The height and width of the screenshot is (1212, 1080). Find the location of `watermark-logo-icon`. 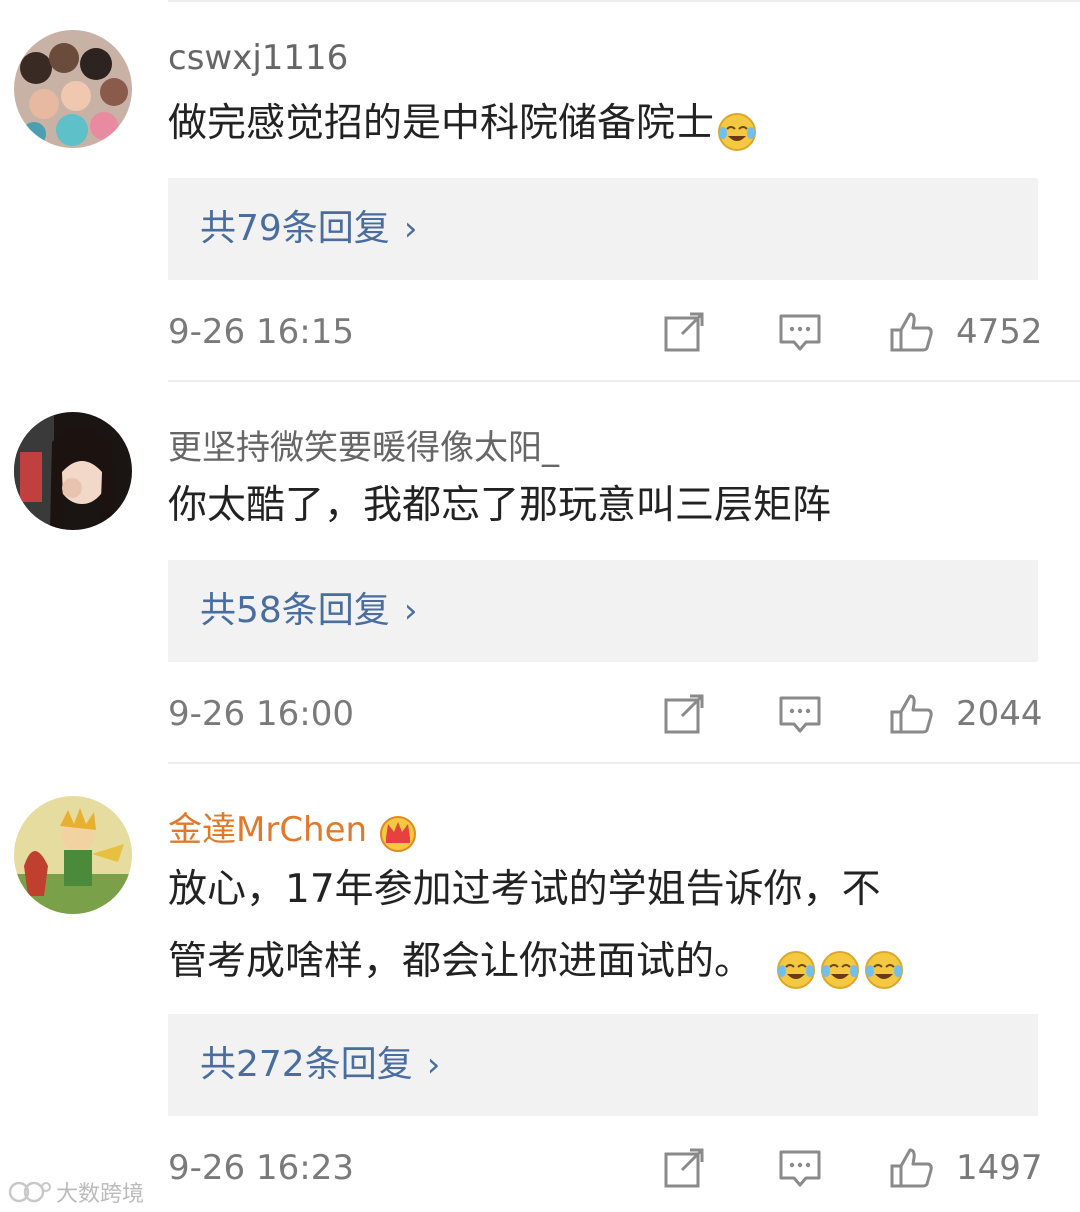

watermark-logo-icon is located at coordinates (29, 1192).